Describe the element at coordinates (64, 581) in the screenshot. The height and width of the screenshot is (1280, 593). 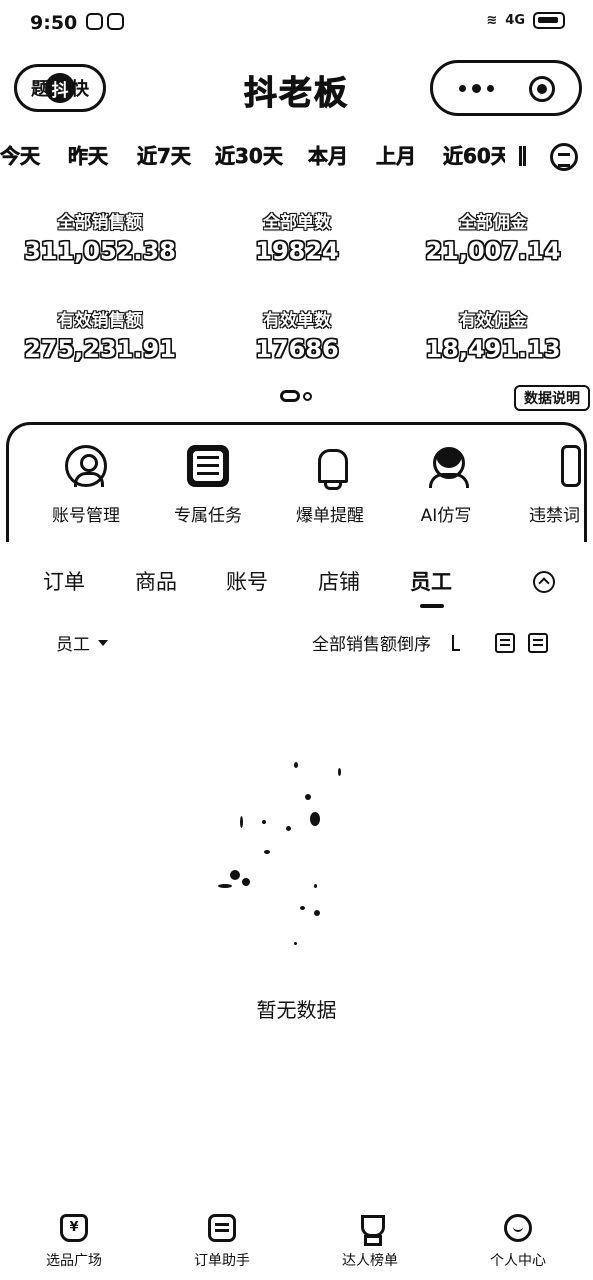
I see `tab-orders: 订单` at that location.